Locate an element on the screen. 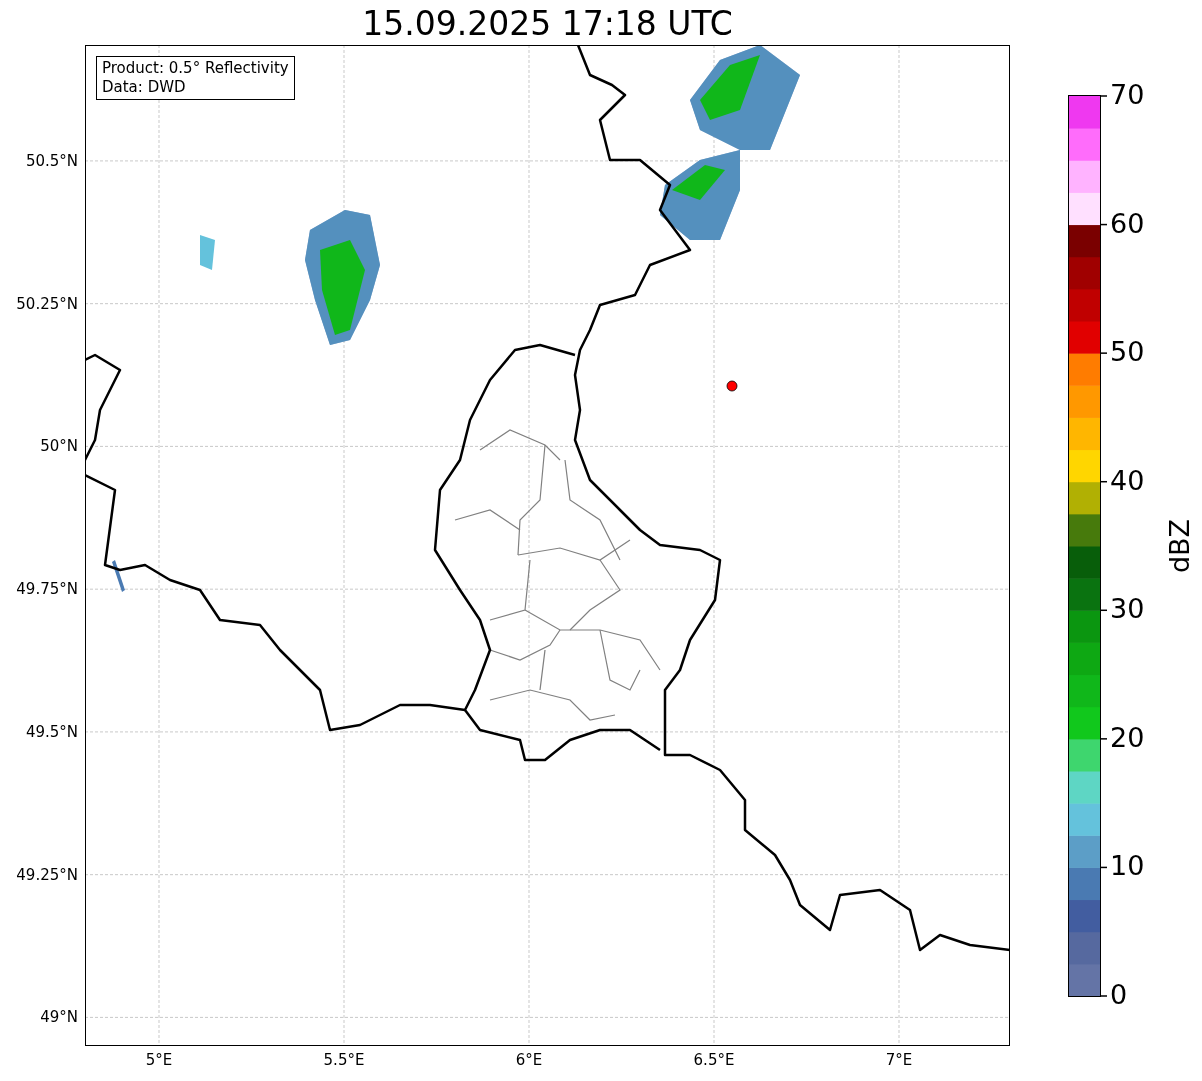  colorbar-tick-label: 50 is located at coordinates (1127, 352).